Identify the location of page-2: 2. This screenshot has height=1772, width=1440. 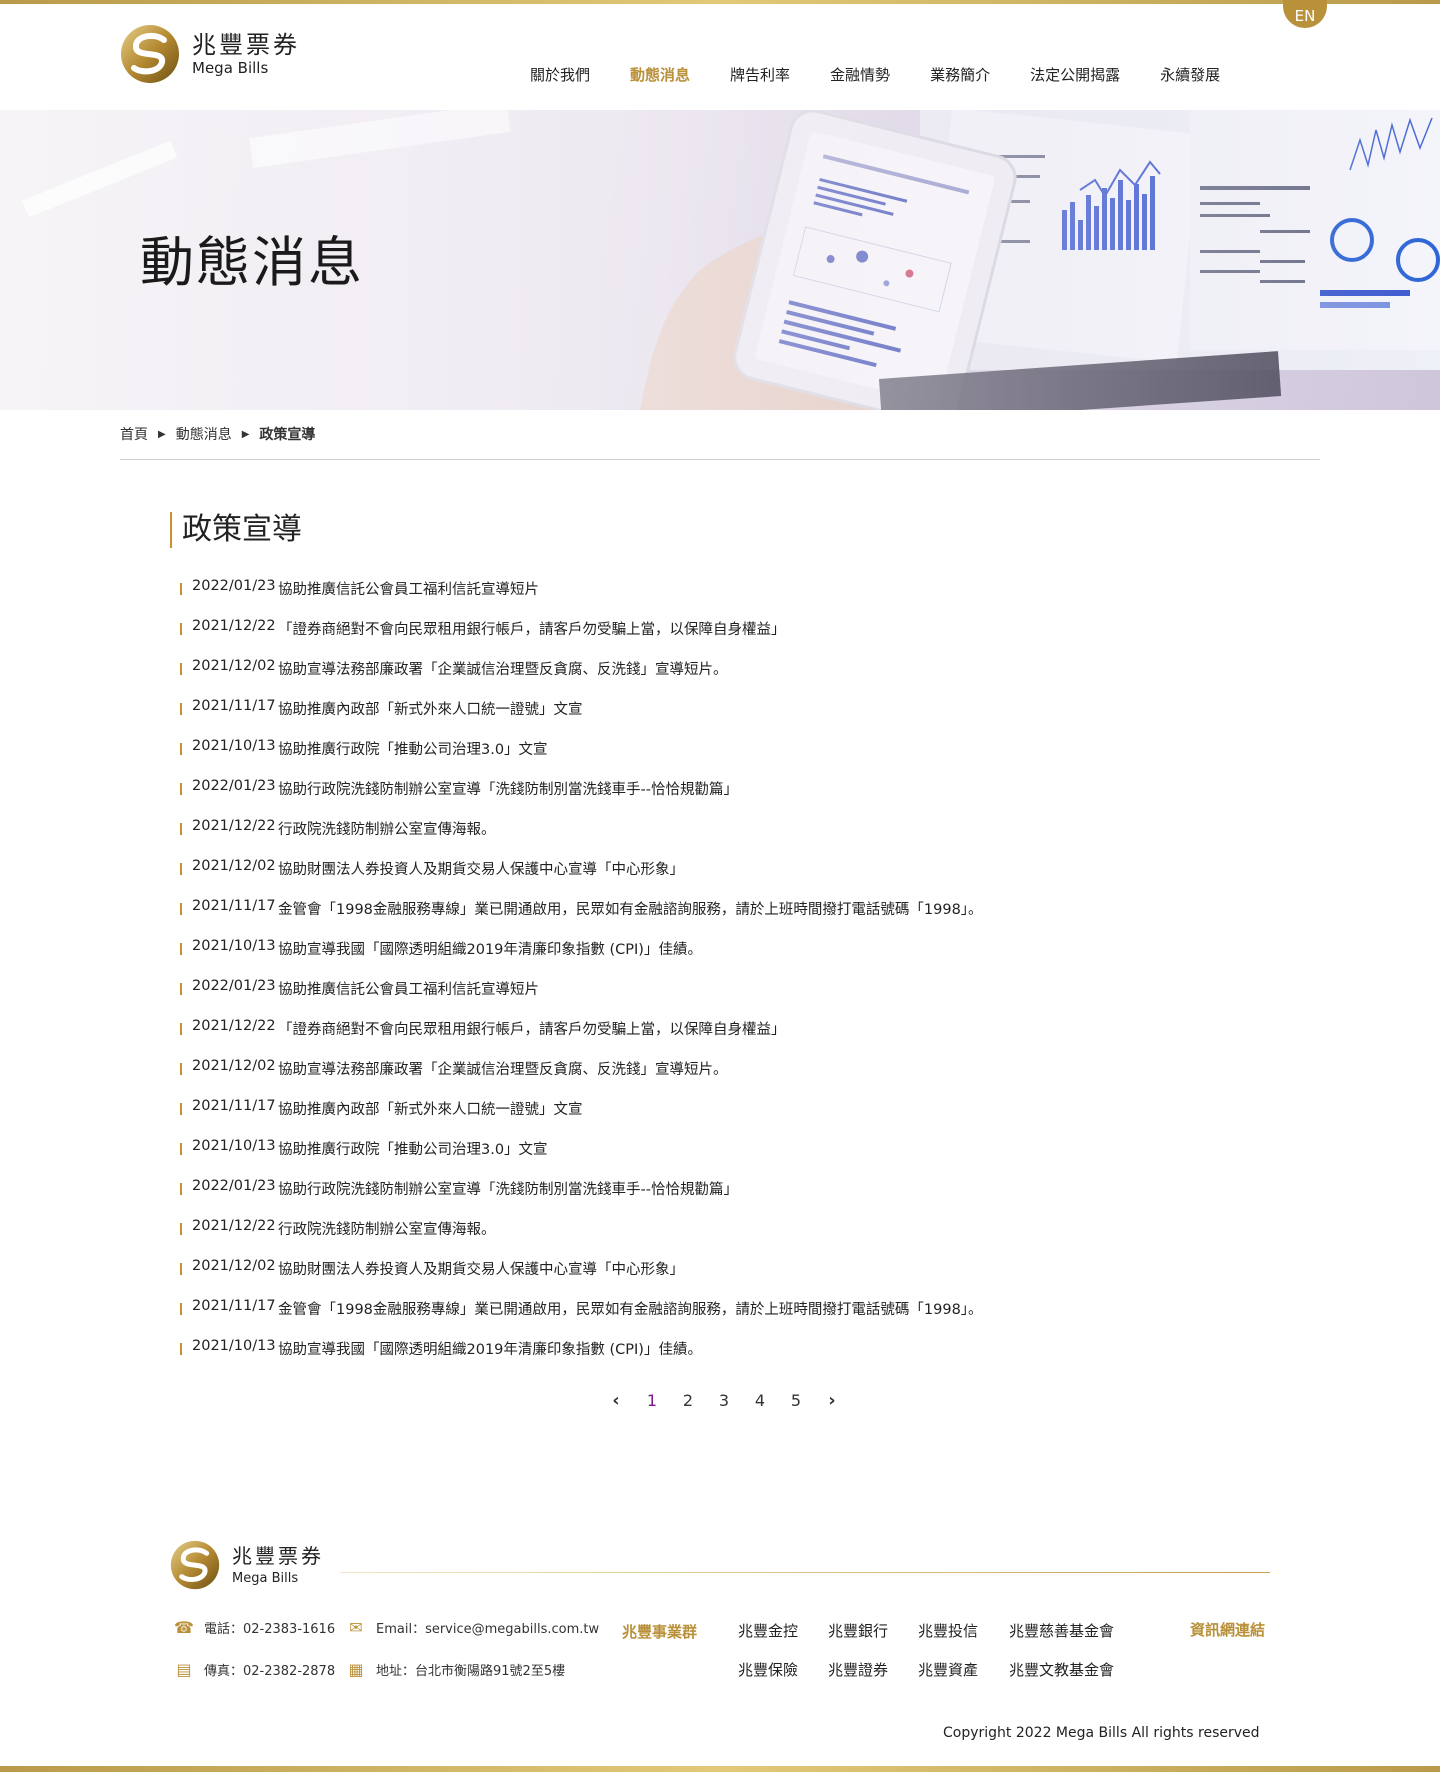
(688, 1400).